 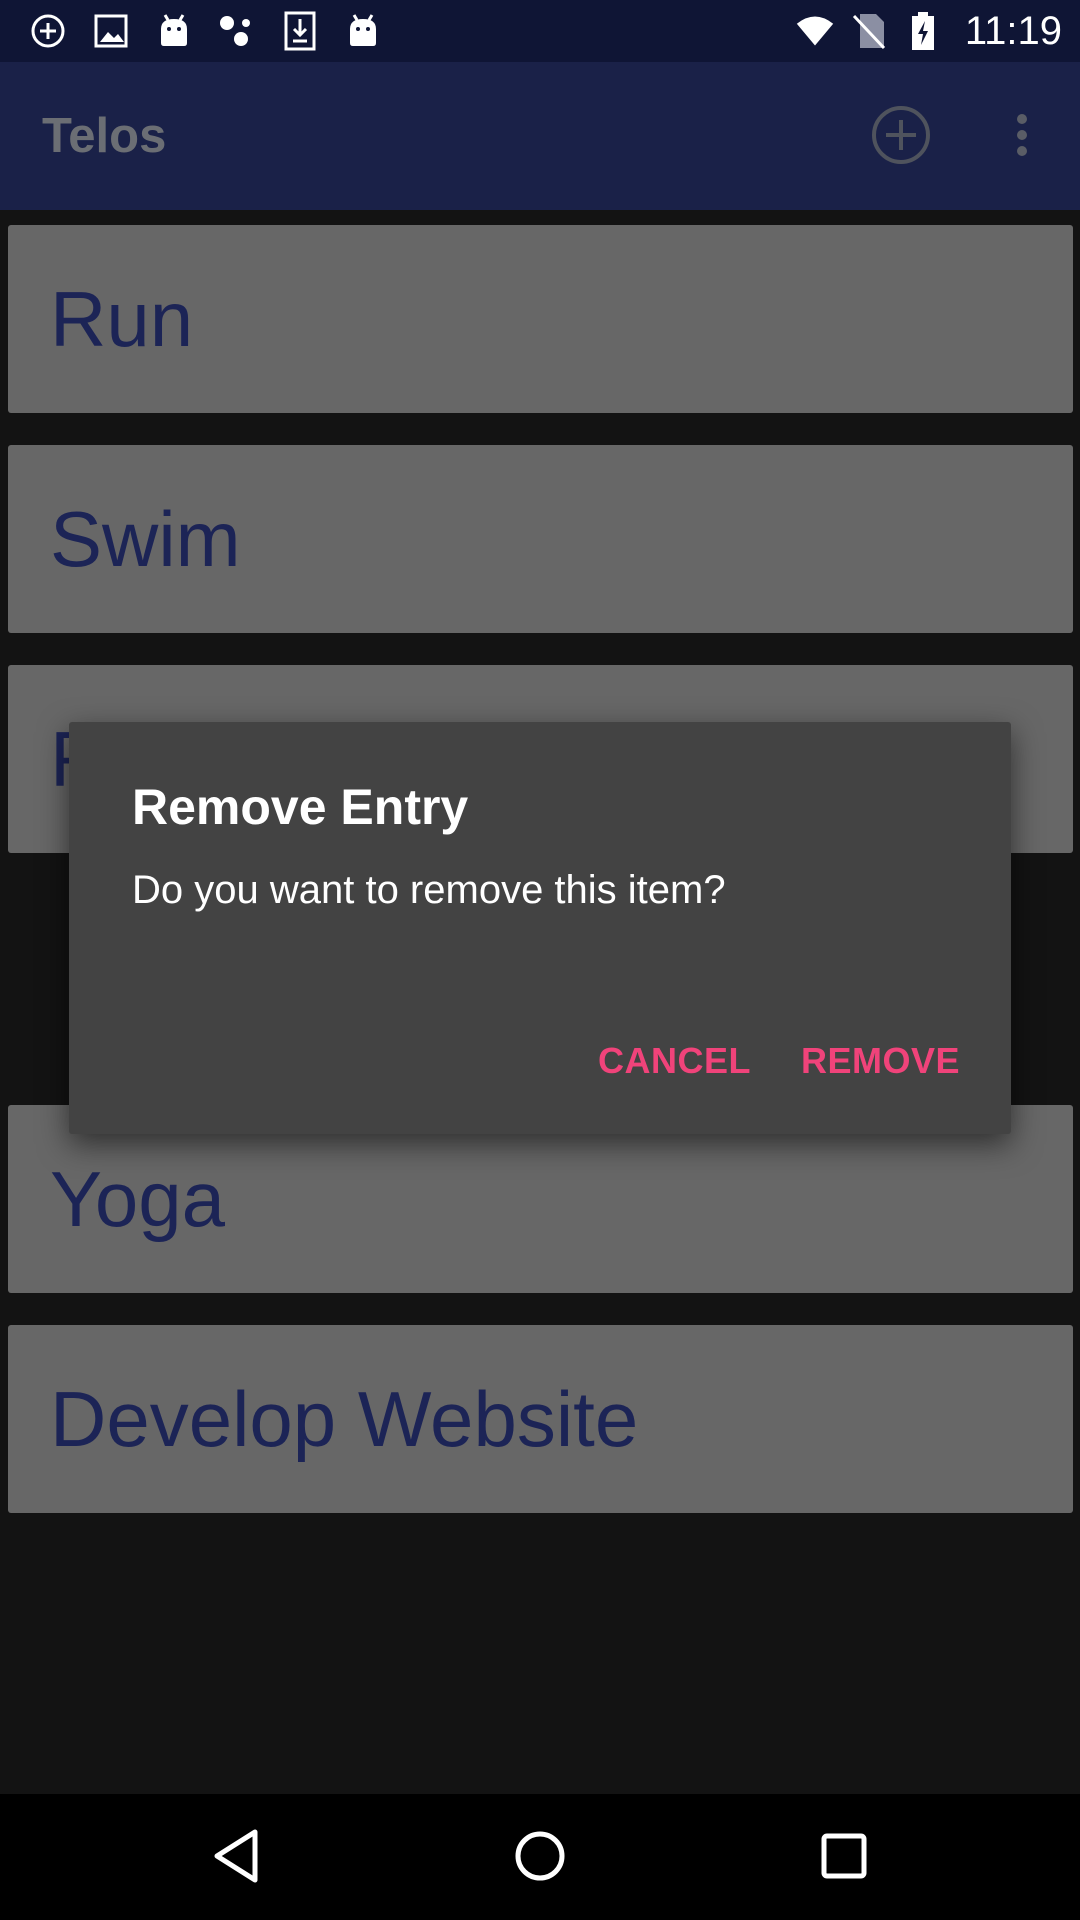 I want to click on back-button, so click(x=236, y=1858).